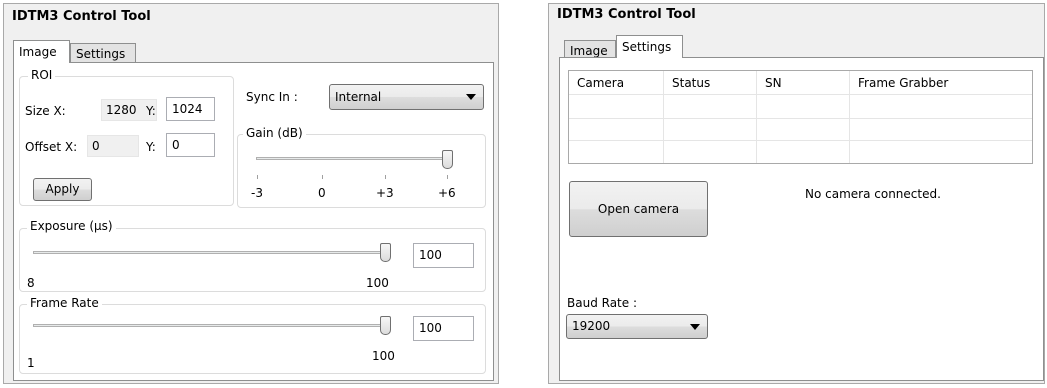 Image resolution: width=1047 pixels, height=388 pixels. What do you see at coordinates (71, 226) in the screenshot?
I see `exposure-group-label: Exposure (µs)` at bounding box center [71, 226].